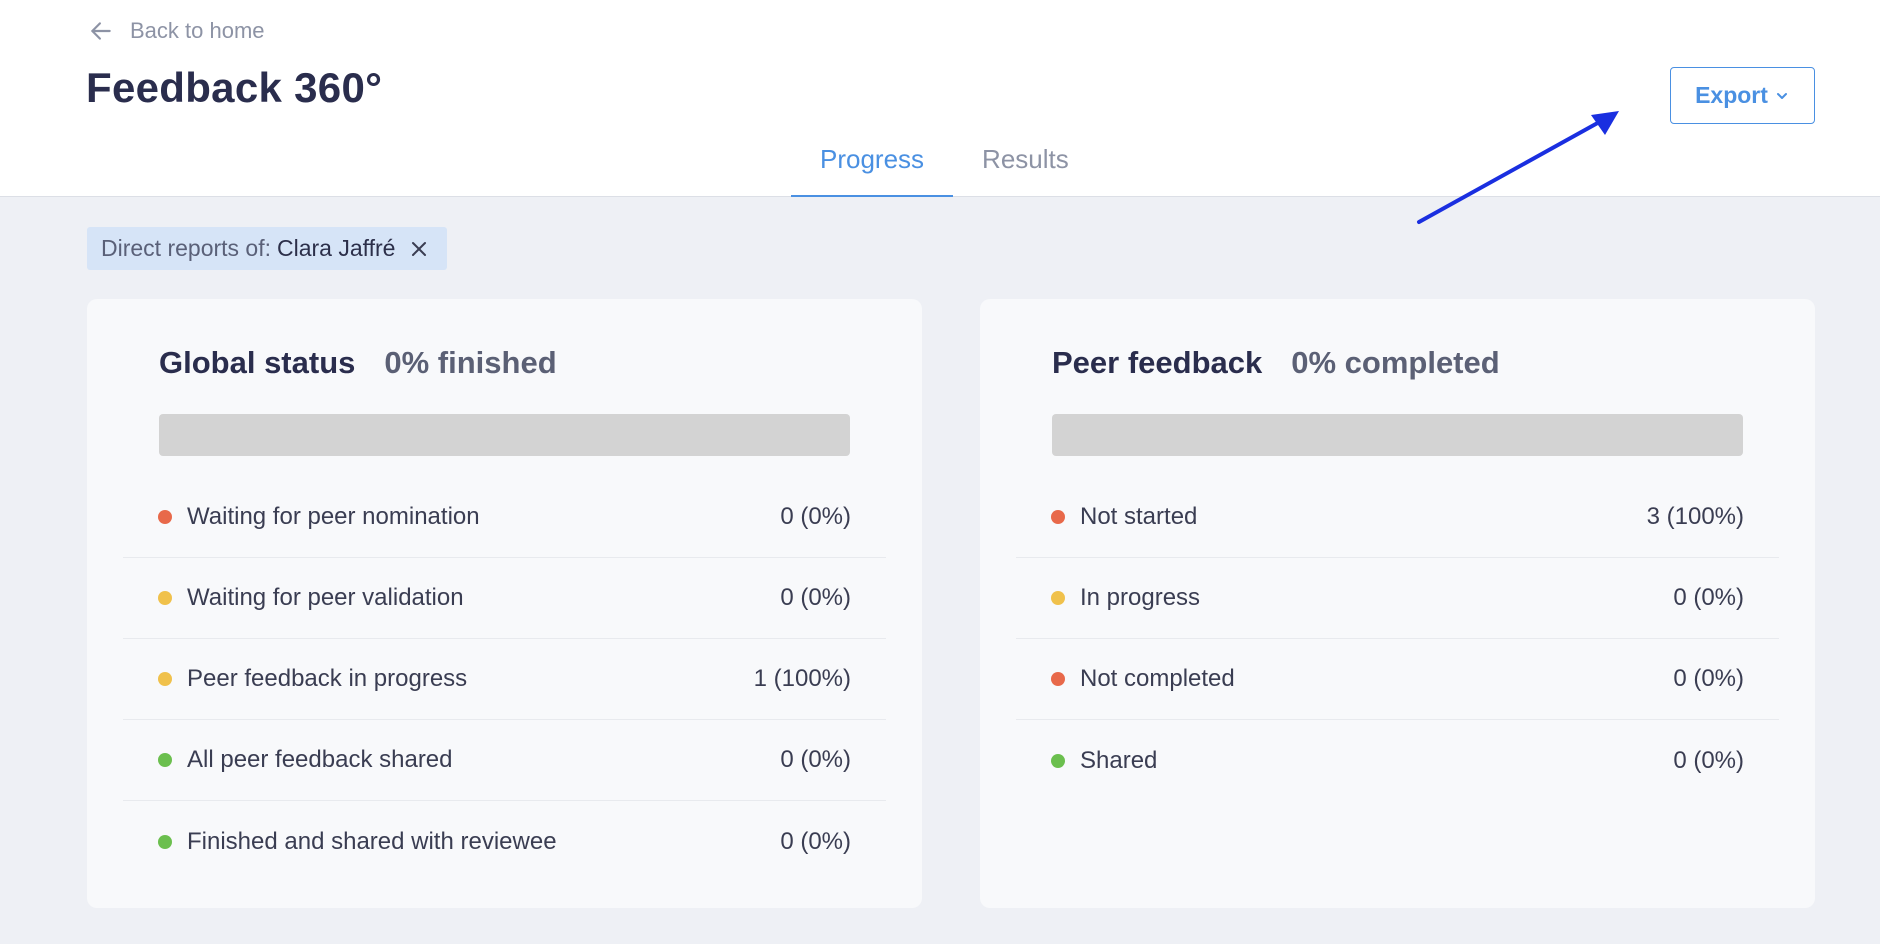 The height and width of the screenshot is (944, 1880). I want to click on peer-feedback-header: Peer feedback 0% completed, so click(1276, 363).